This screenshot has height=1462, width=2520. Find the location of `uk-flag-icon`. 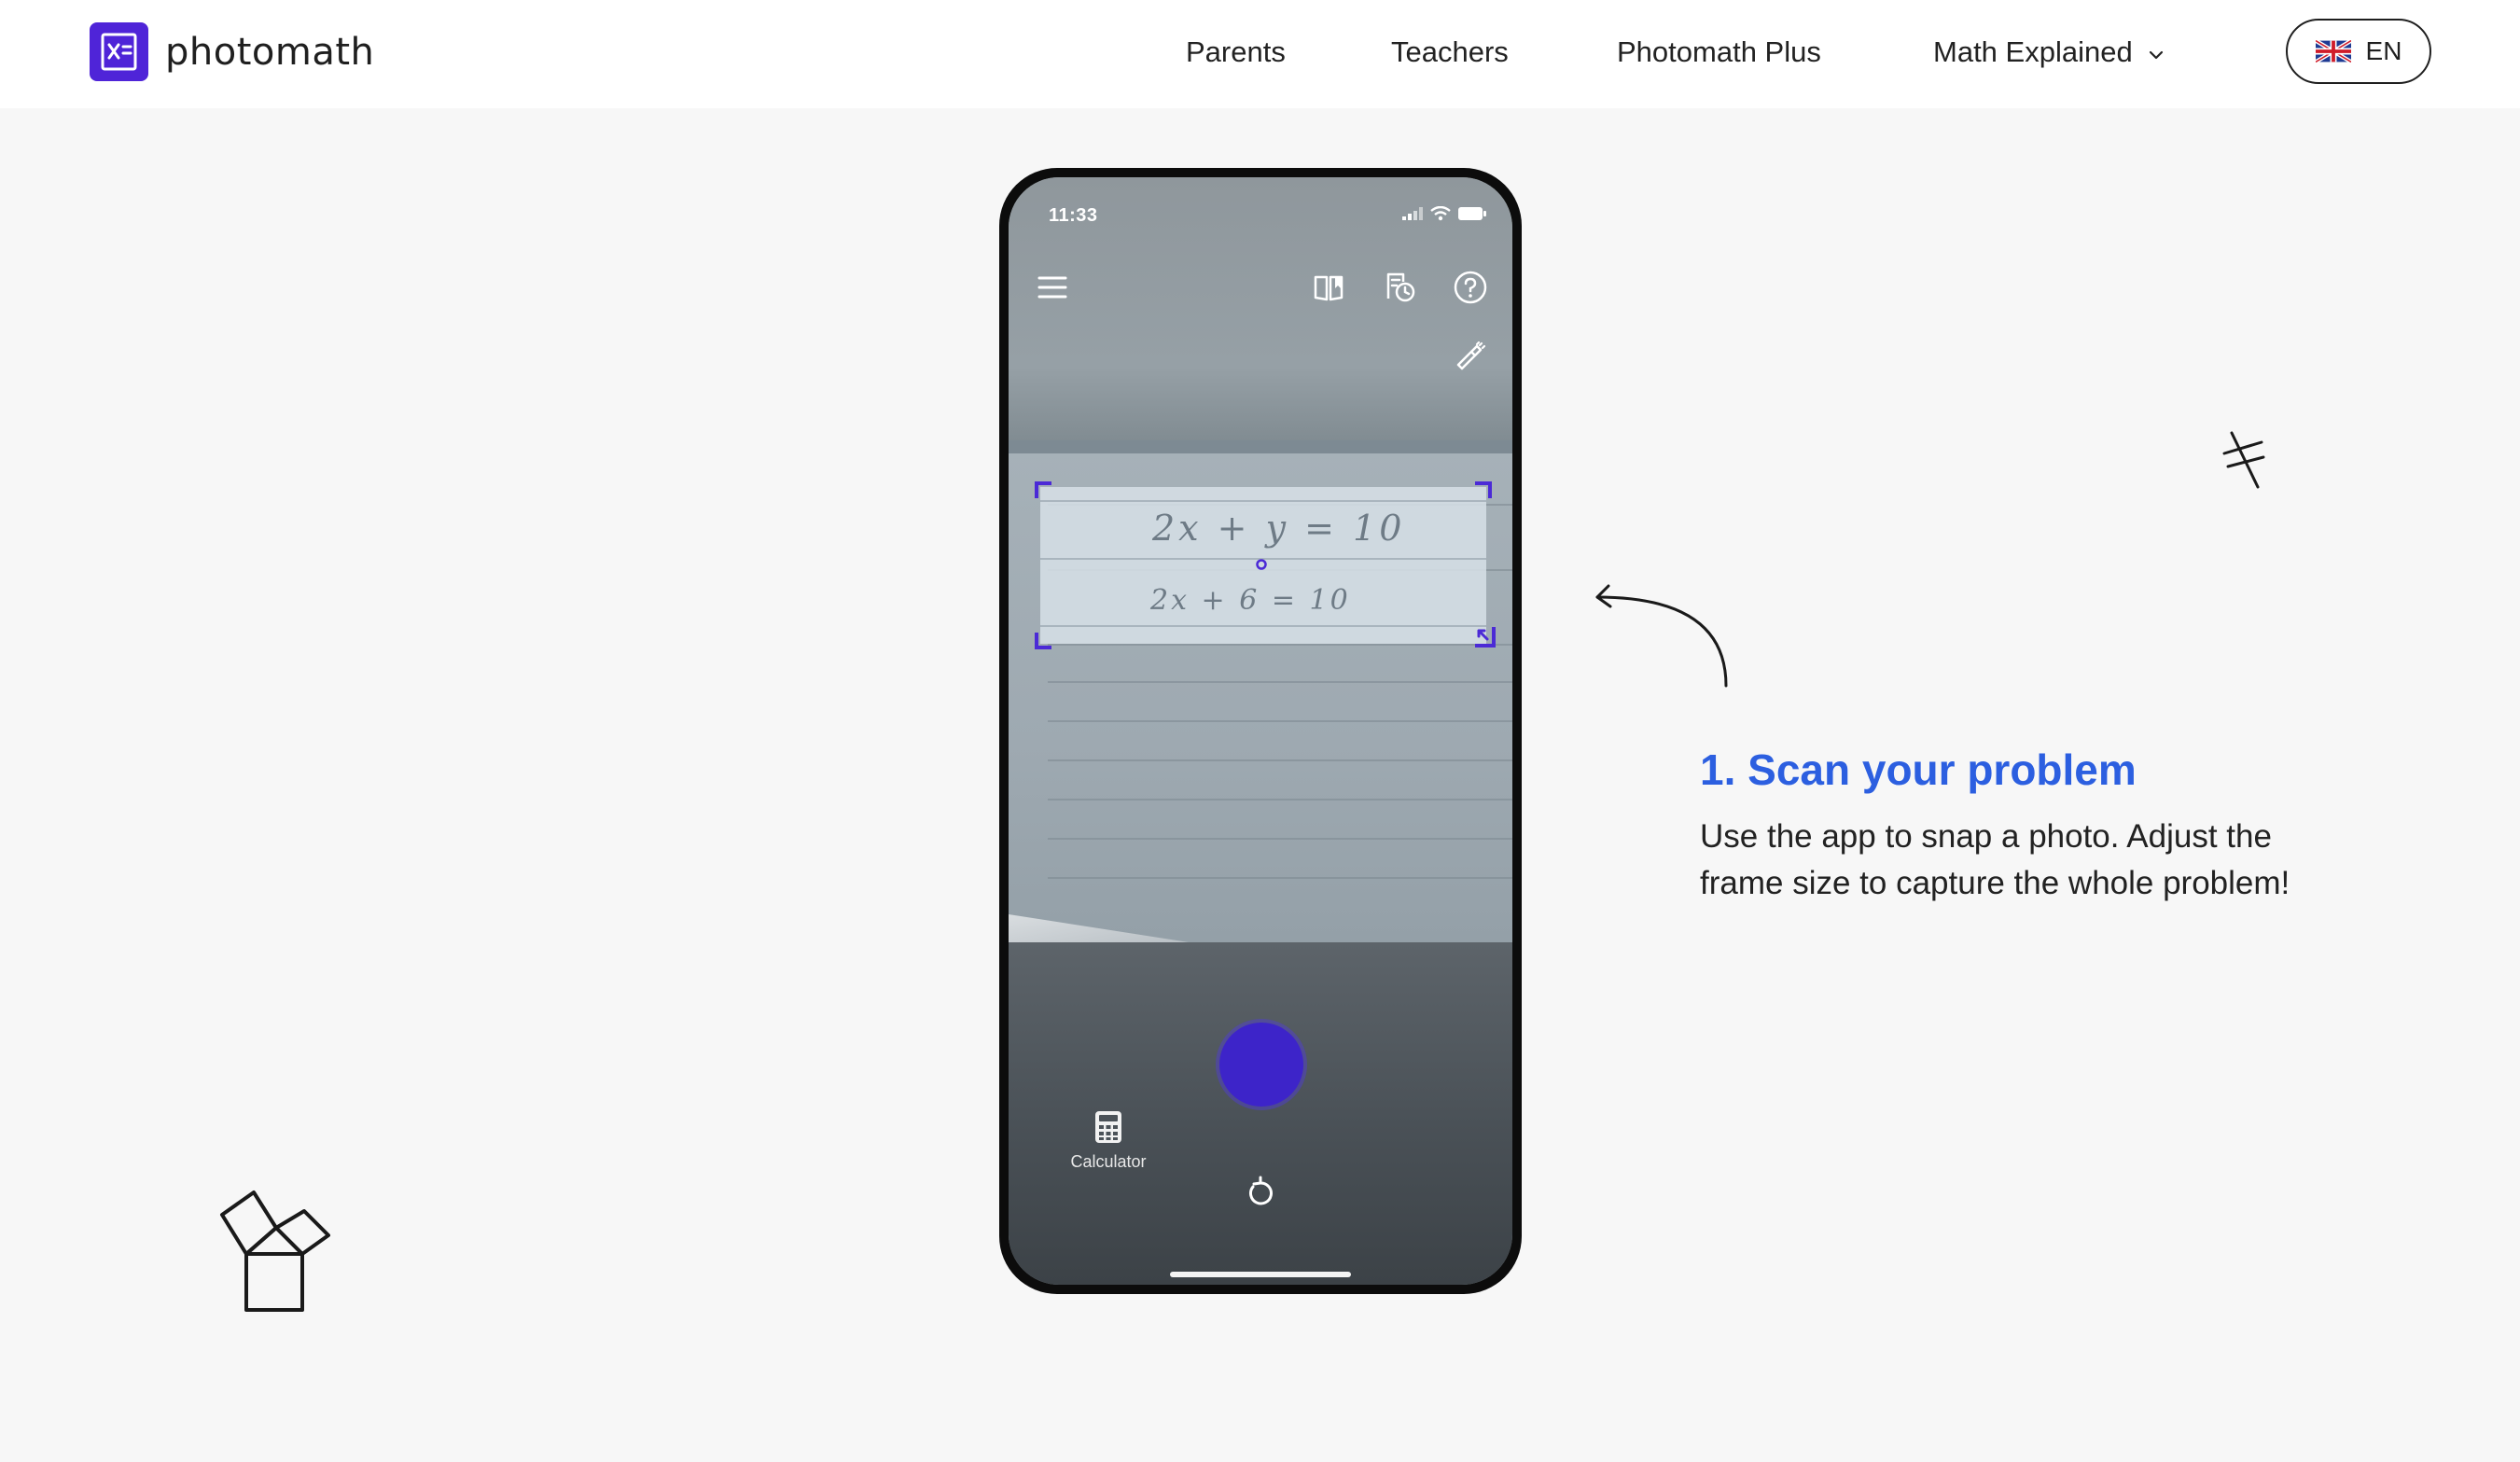

uk-flag-icon is located at coordinates (2333, 51).